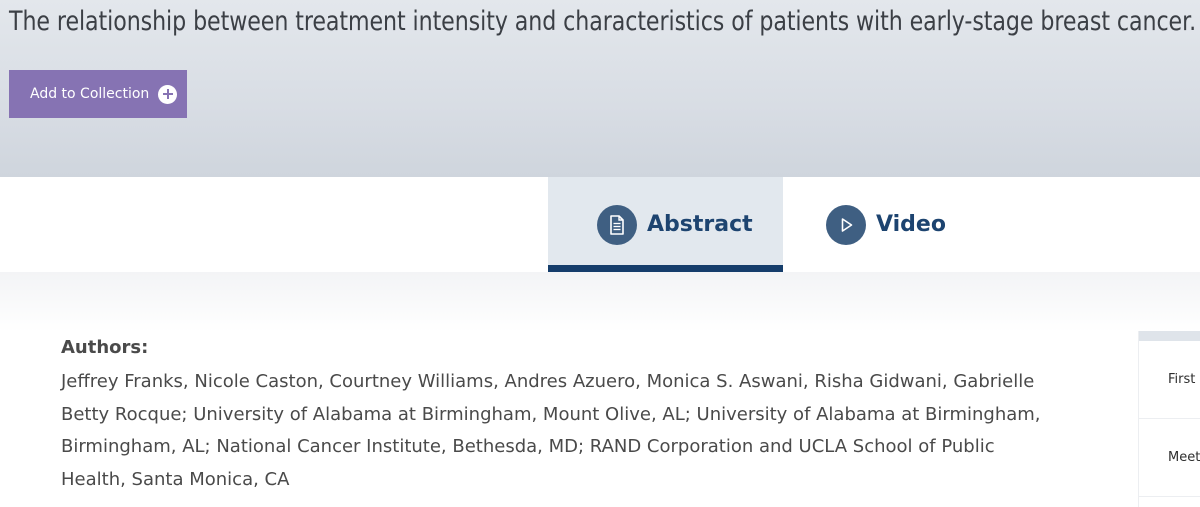  I want to click on plus-circle-icon, so click(168, 94).